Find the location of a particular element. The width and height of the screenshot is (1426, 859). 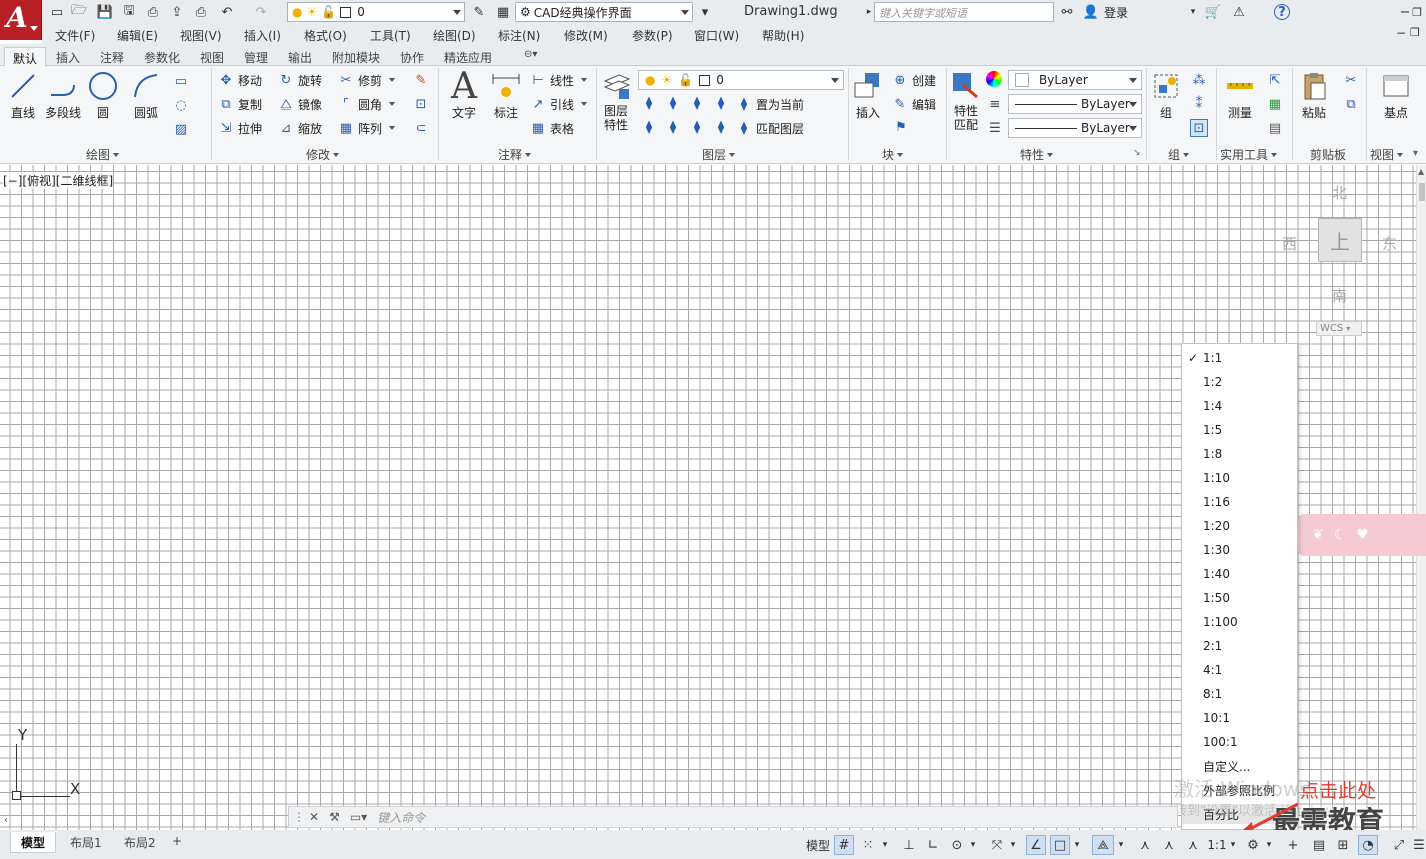

model-space-button: 模型 is located at coordinates (818, 845).